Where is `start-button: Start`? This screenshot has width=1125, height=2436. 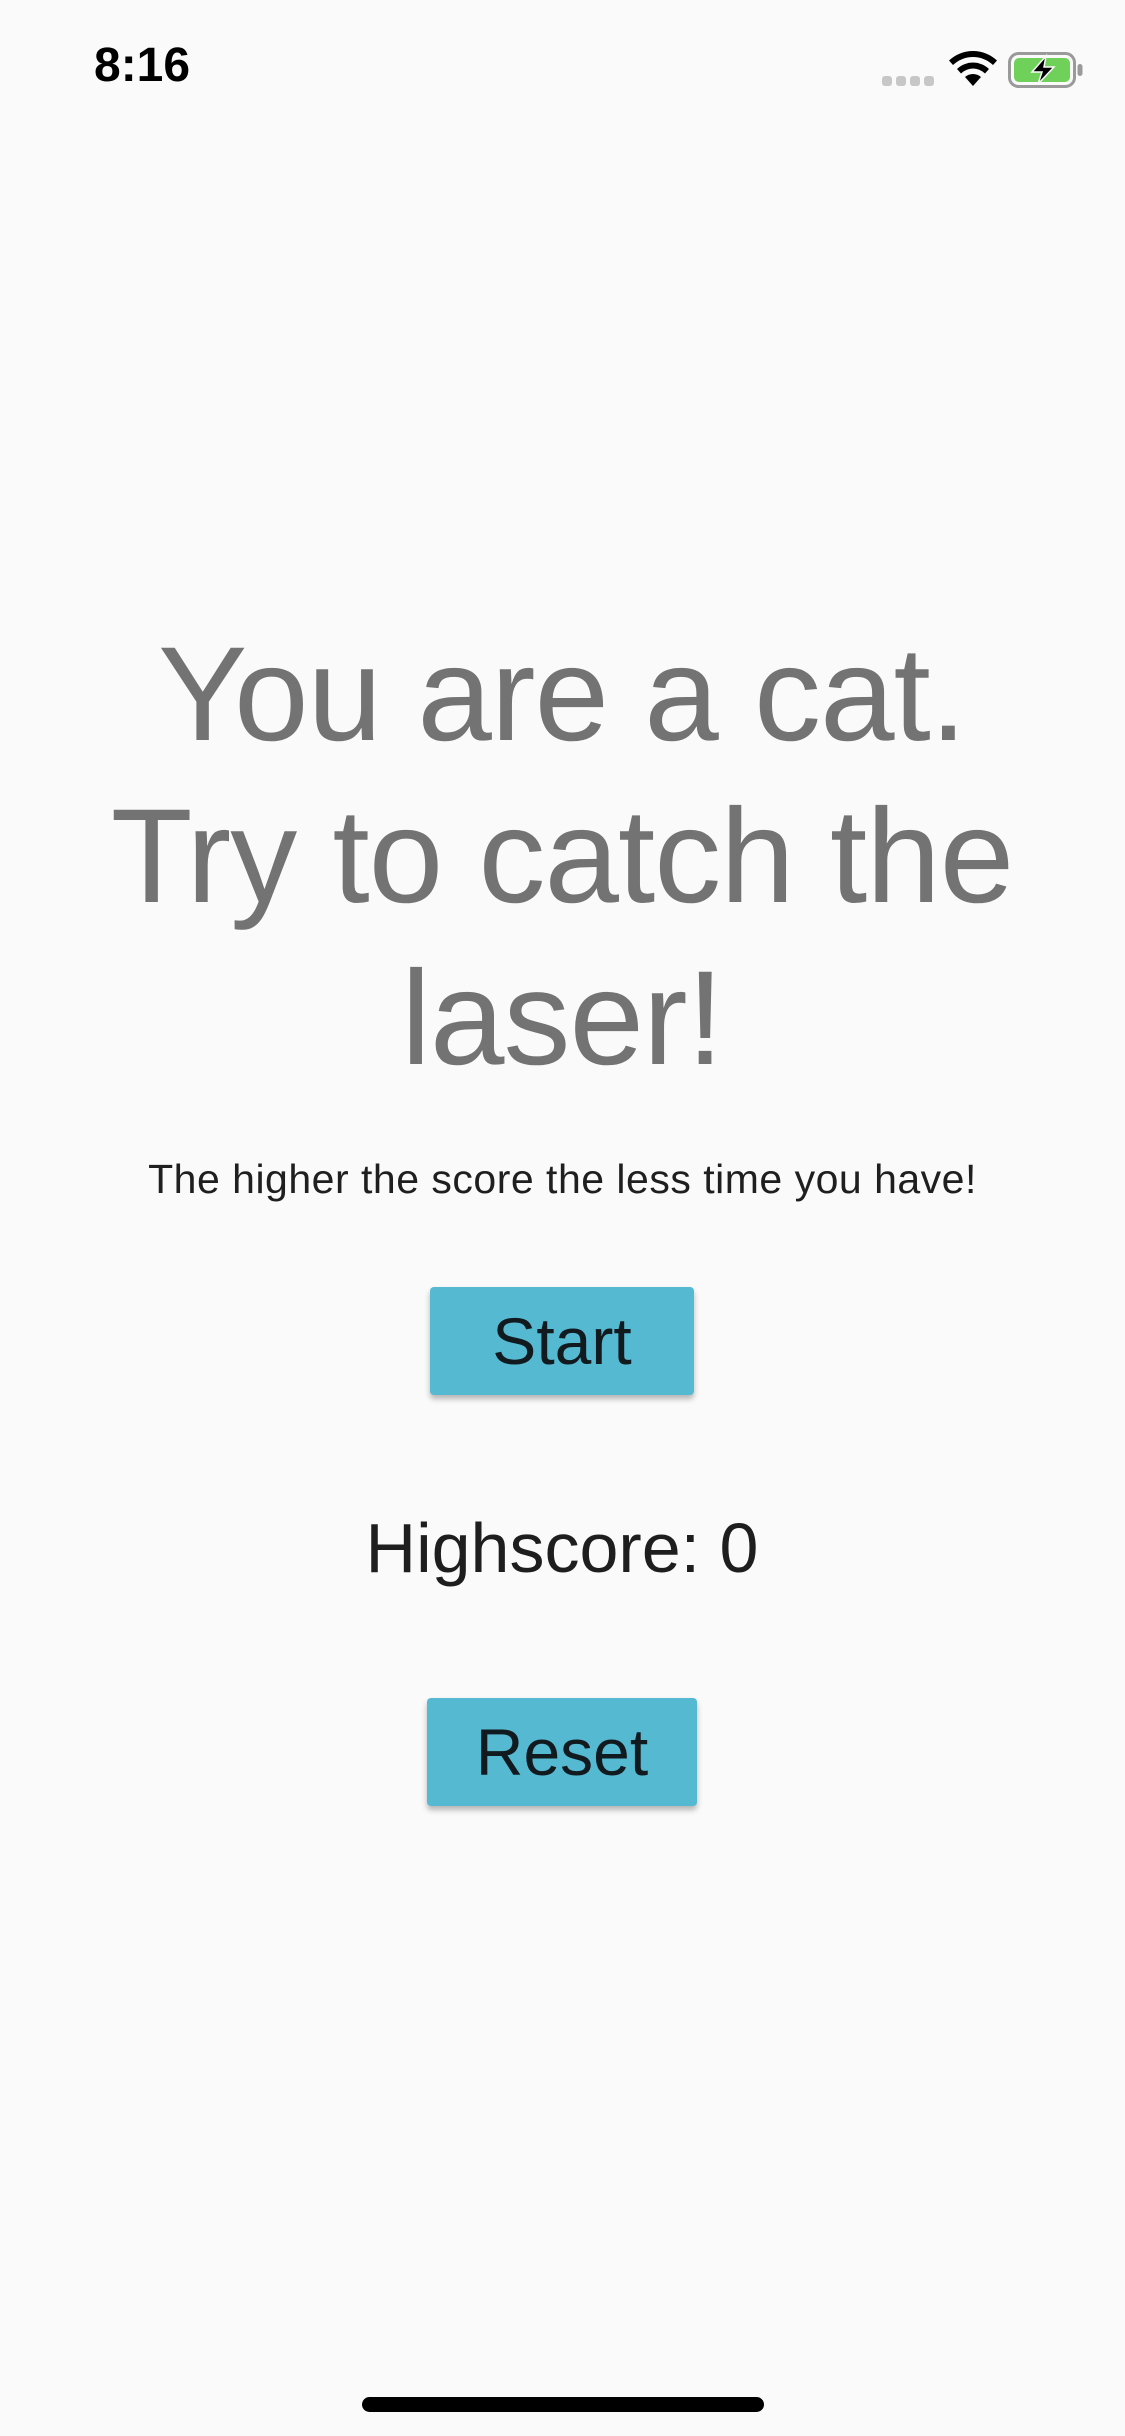
start-button: Start is located at coordinates (562, 1341).